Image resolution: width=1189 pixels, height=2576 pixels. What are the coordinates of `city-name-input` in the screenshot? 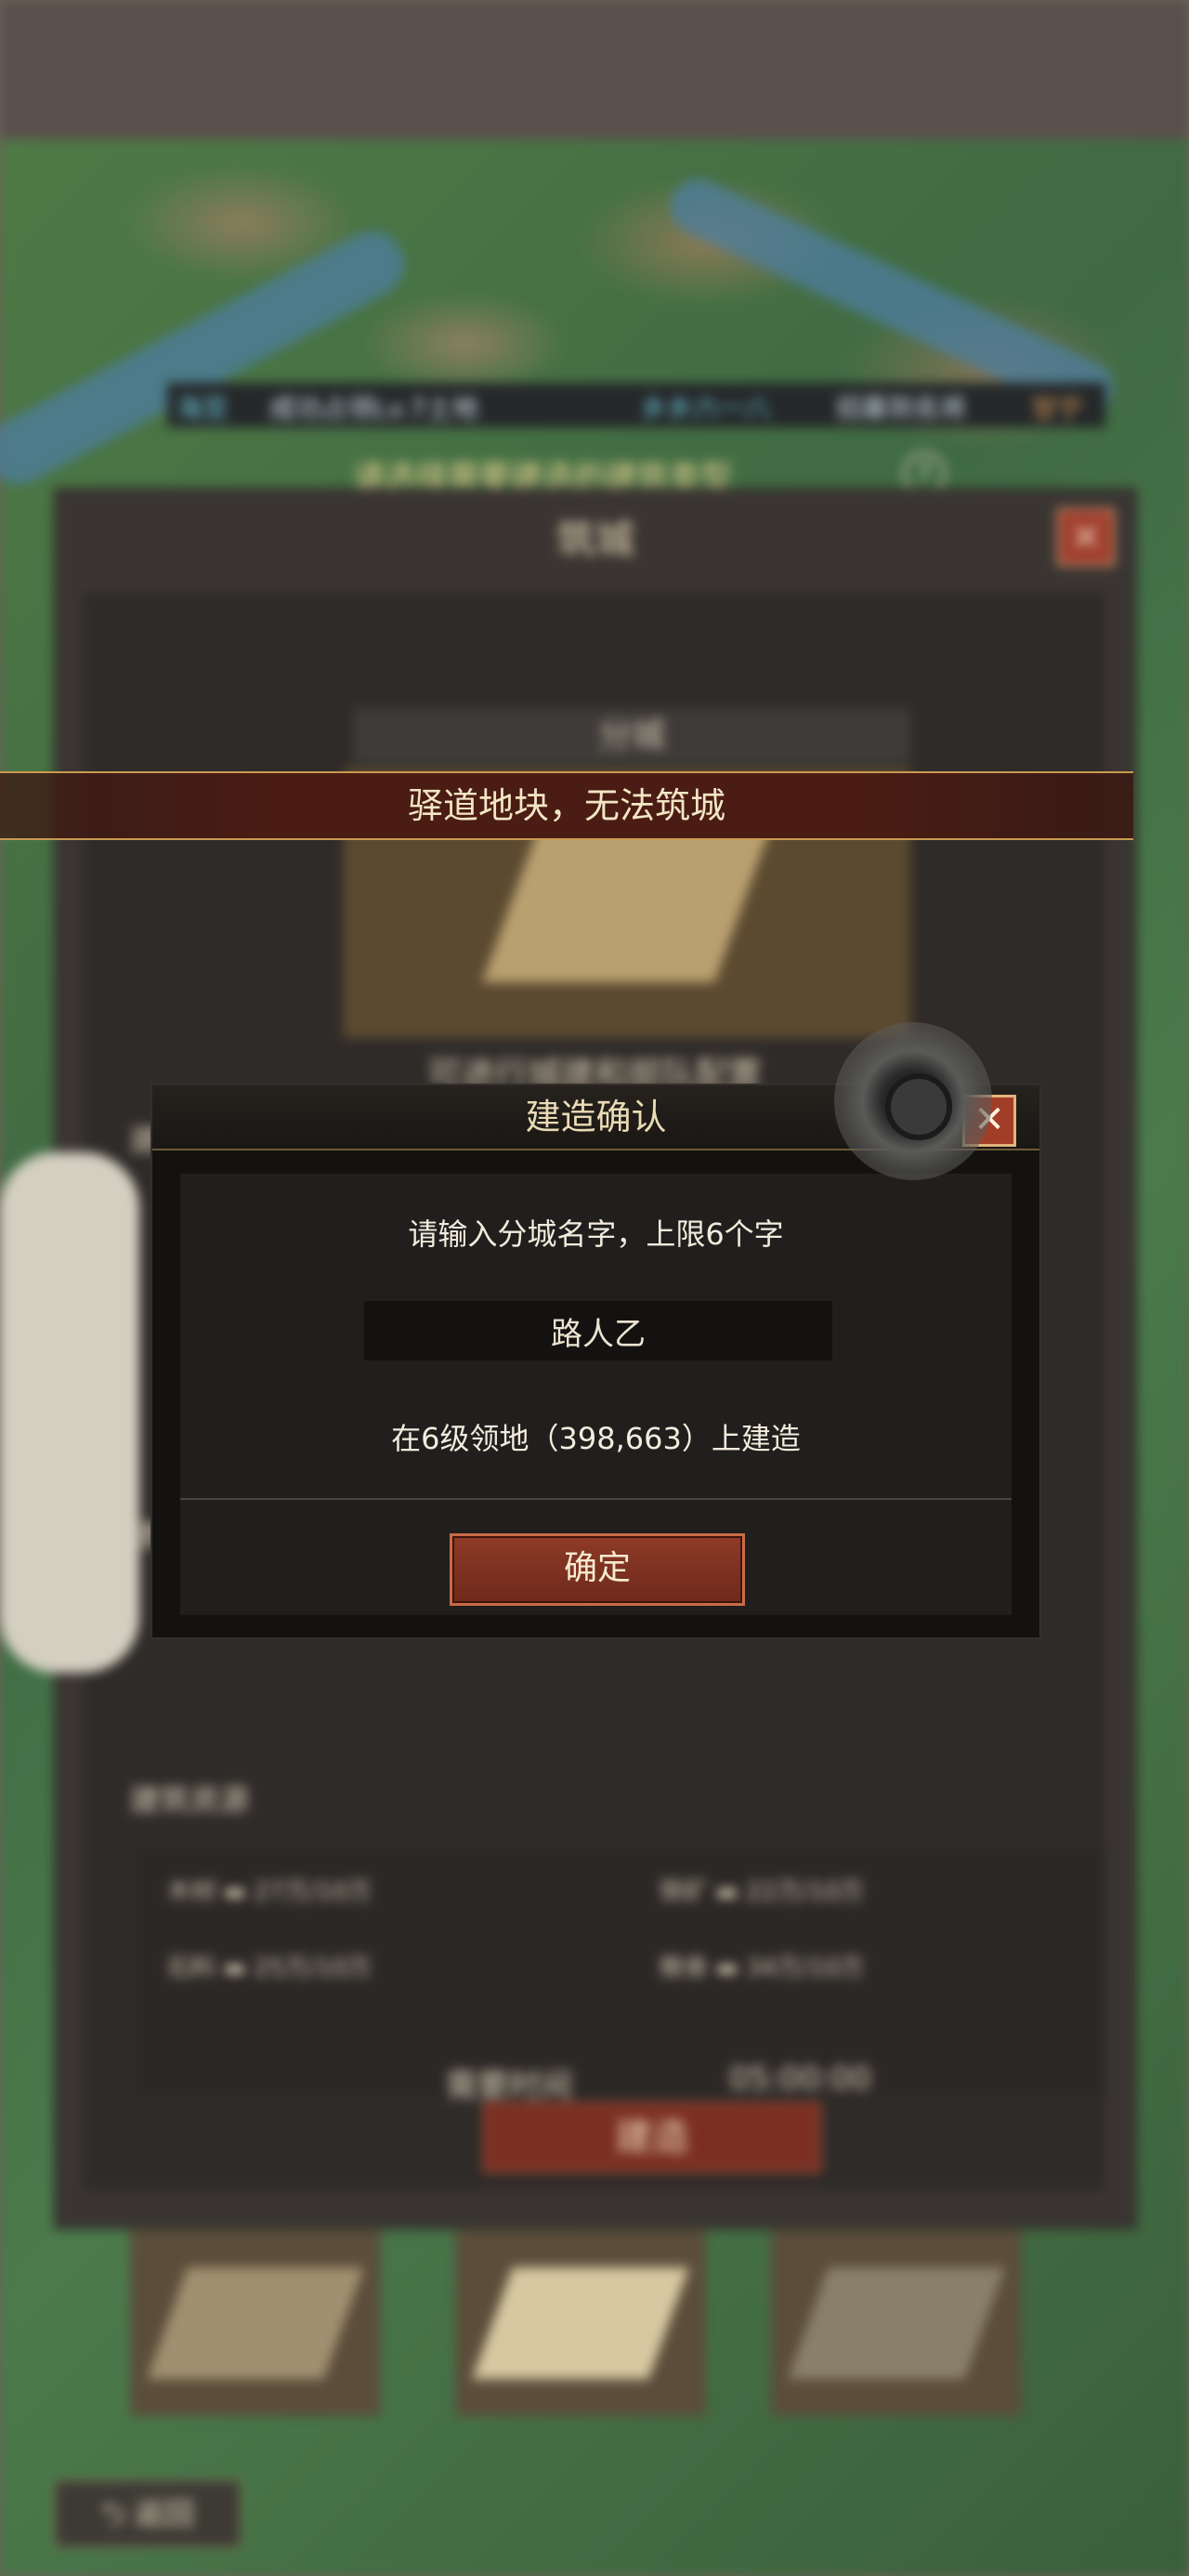 It's located at (598, 1330).